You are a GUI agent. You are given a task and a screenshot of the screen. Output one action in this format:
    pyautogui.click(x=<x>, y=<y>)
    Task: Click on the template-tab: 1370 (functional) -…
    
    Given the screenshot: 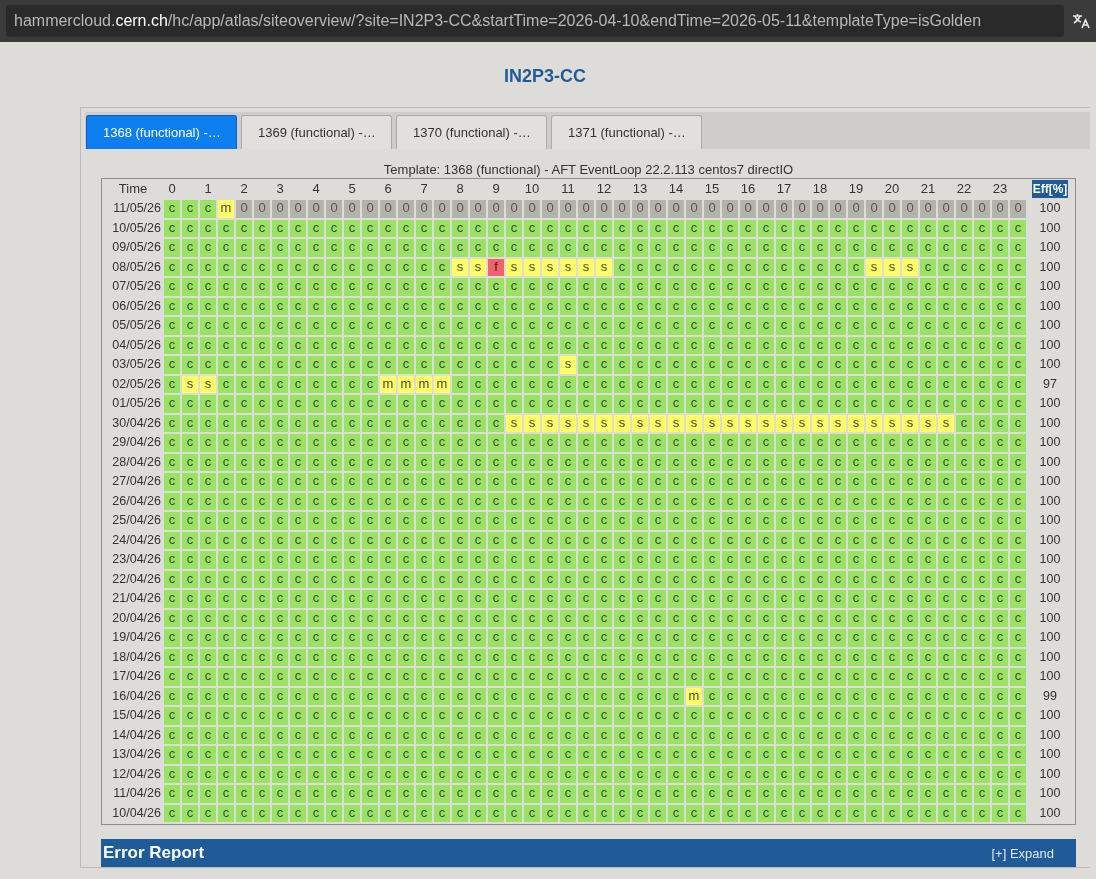 What is the action you would take?
    pyautogui.click(x=471, y=132)
    